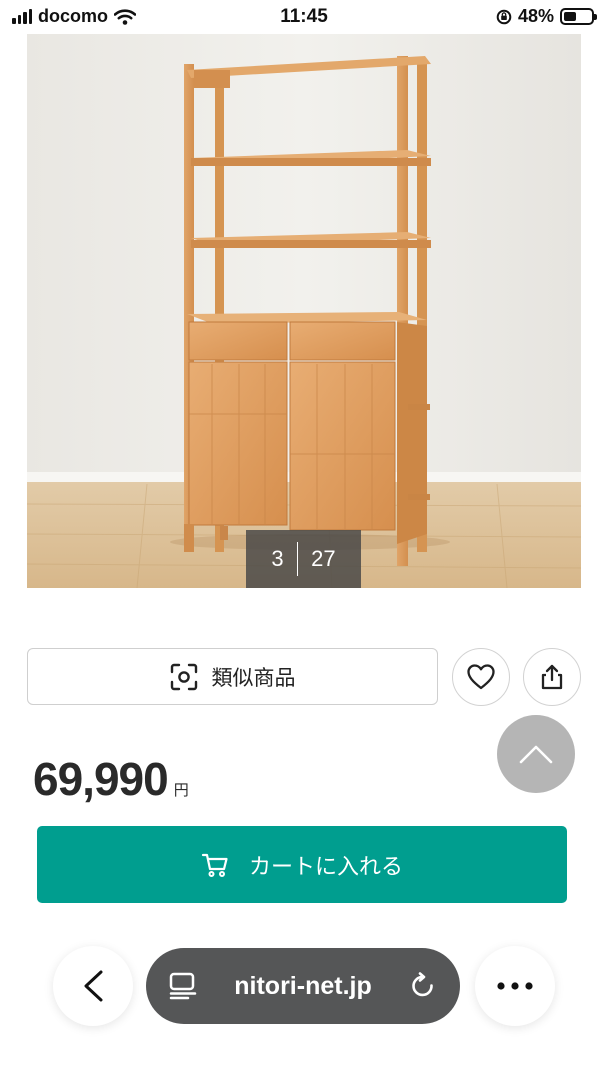 The image size is (608, 1080). Describe the element at coordinates (253, 678) in the screenshot. I see `similar-items-label: 類似商品` at that location.